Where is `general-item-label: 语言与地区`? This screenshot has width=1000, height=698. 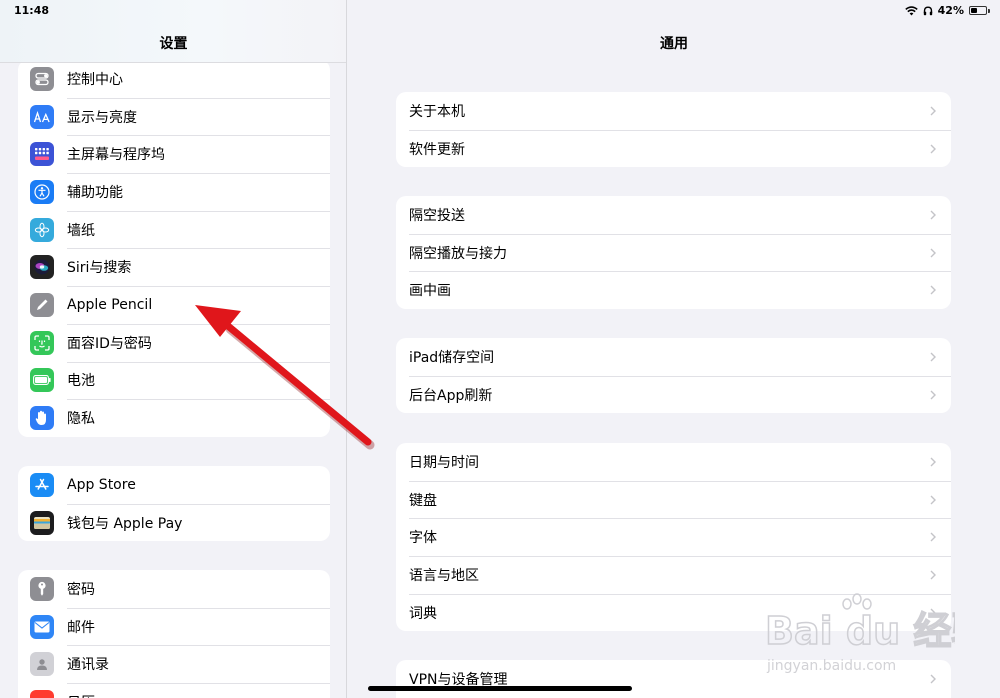 general-item-label: 语言与地区 is located at coordinates (444, 575).